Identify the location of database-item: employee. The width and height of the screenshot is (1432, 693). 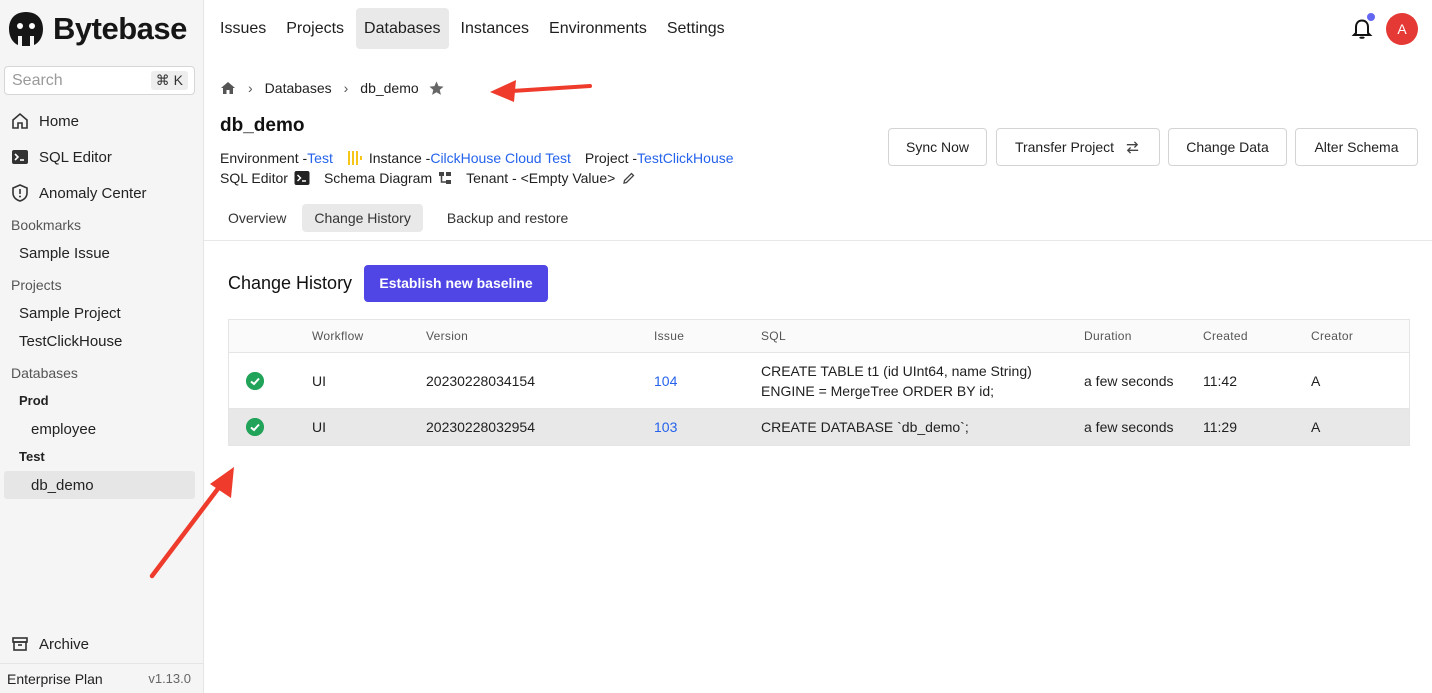
(63, 429).